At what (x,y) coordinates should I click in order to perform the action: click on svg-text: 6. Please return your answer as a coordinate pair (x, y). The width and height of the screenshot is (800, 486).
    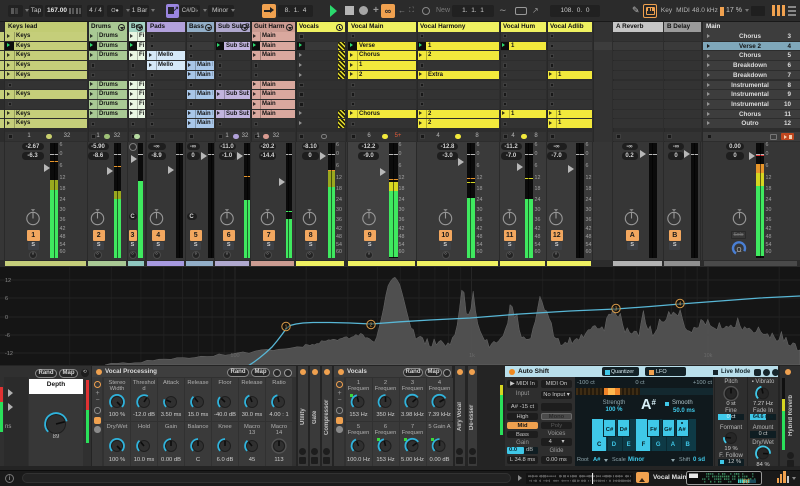
    Looking at the image, I should click on (6, 299).